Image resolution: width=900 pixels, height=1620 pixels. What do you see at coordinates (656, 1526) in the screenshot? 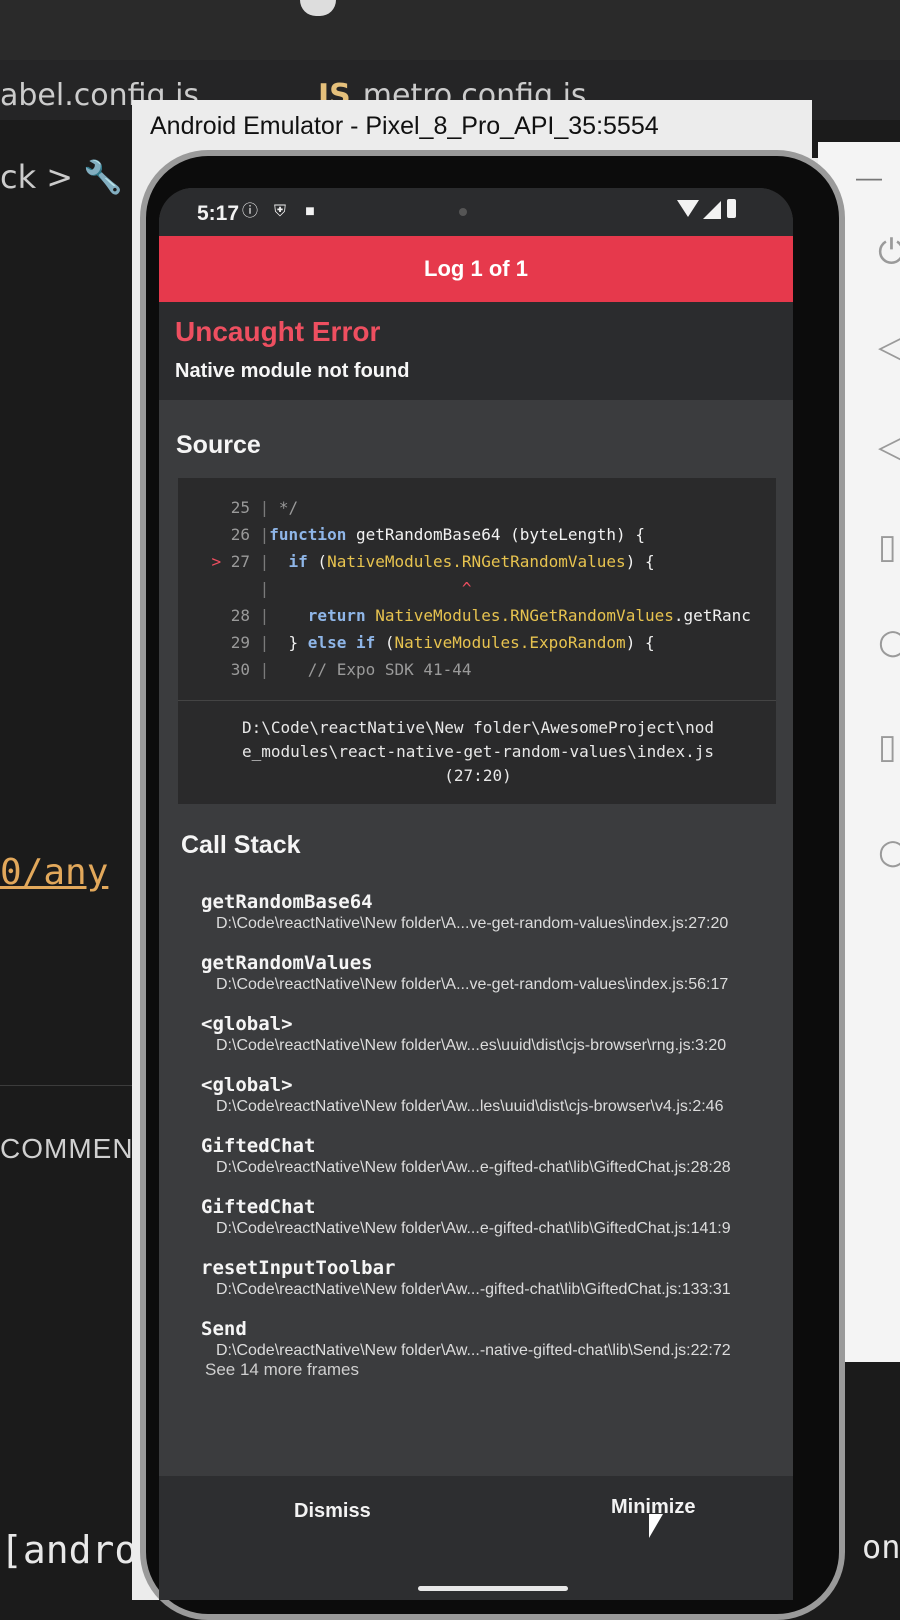
I see `cursor-icon` at bounding box center [656, 1526].